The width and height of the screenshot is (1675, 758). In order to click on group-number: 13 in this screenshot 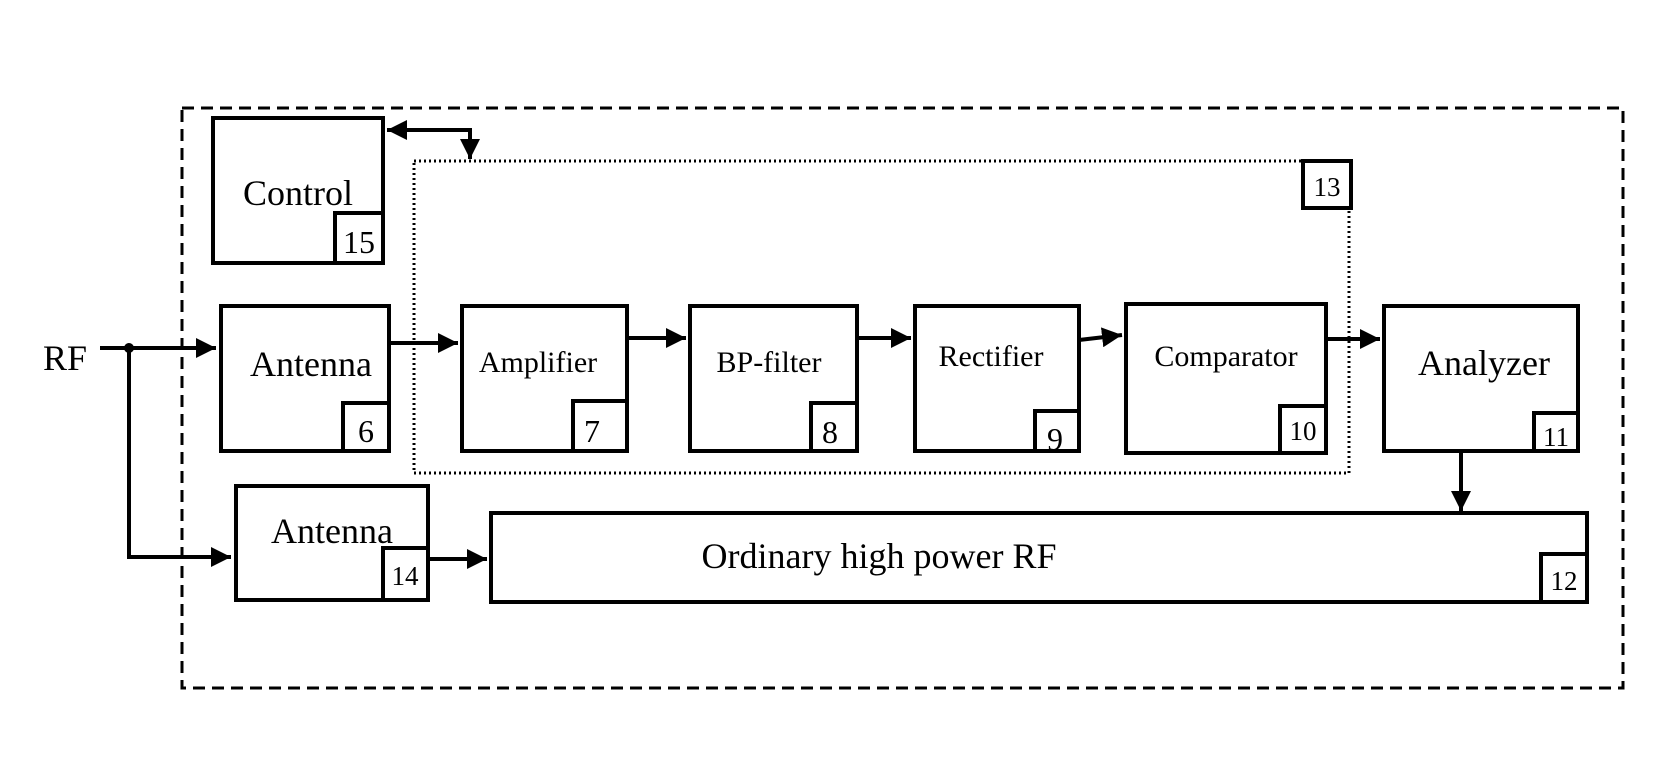, I will do `click(1327, 187)`.